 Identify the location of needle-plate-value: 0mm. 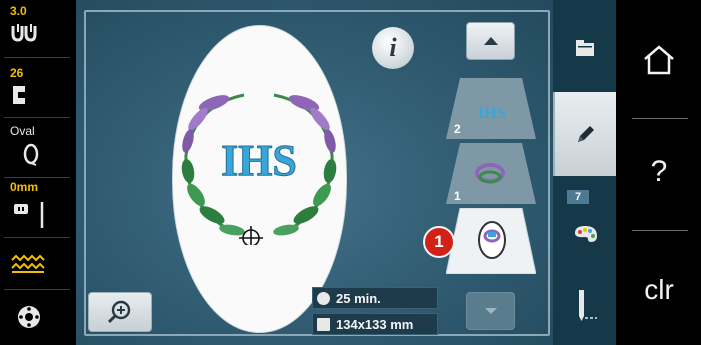
(24, 187).